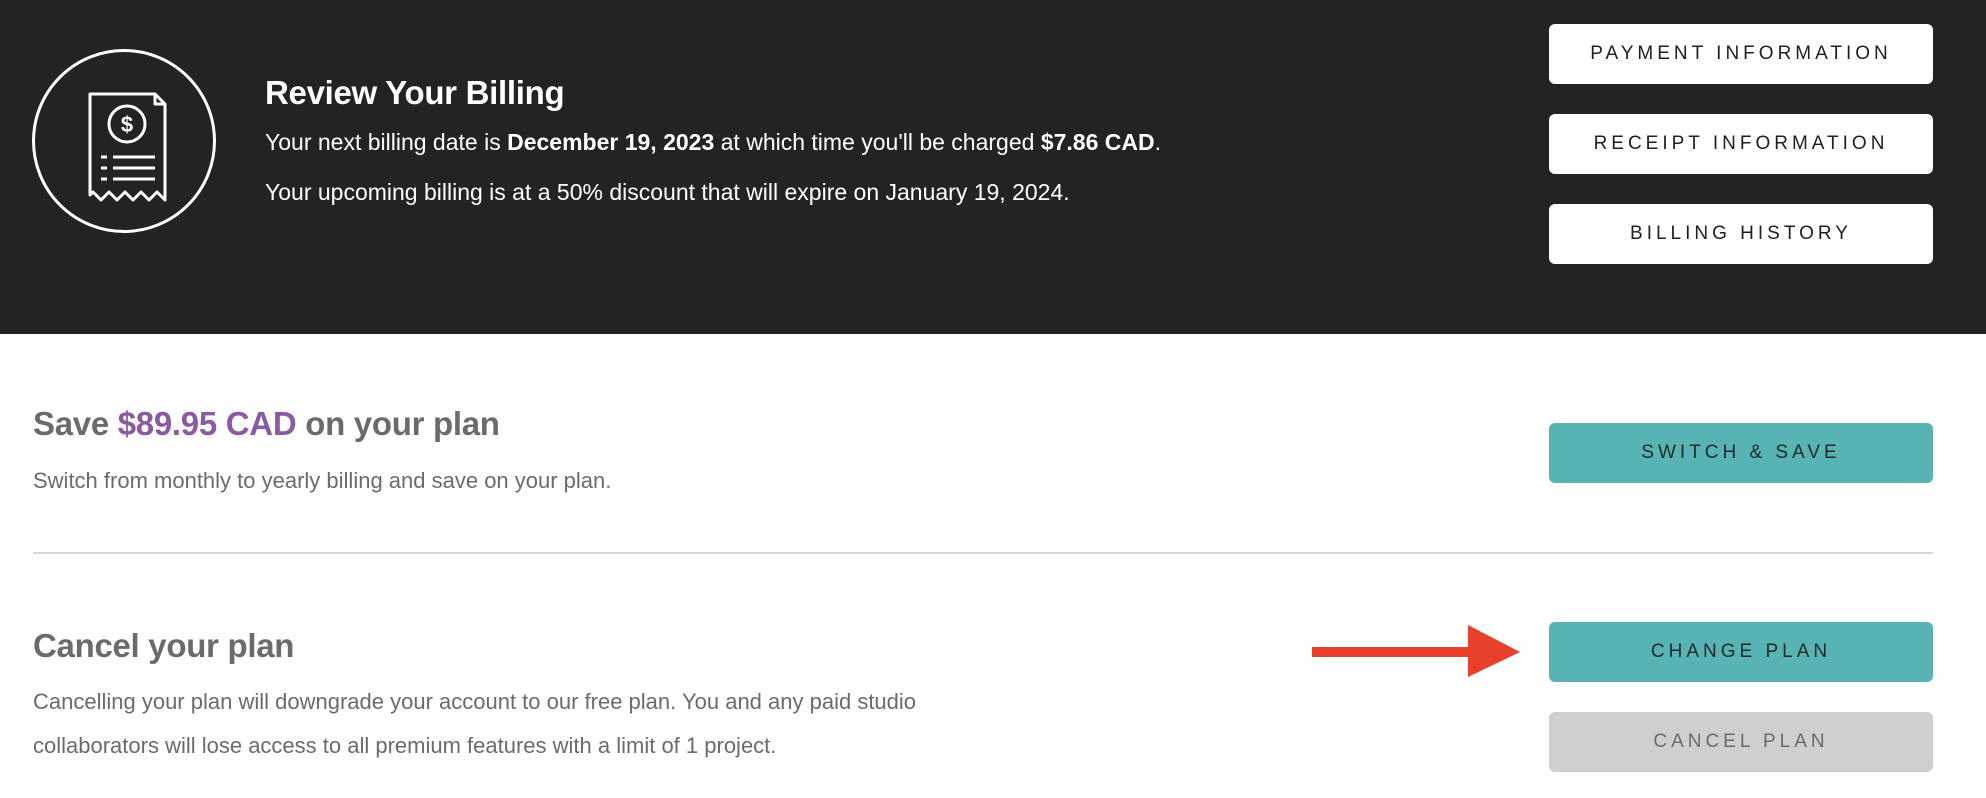 The height and width of the screenshot is (798, 1986). Describe the element at coordinates (1741, 234) in the screenshot. I see `billing-history-button: BILLING HISTORY` at that location.